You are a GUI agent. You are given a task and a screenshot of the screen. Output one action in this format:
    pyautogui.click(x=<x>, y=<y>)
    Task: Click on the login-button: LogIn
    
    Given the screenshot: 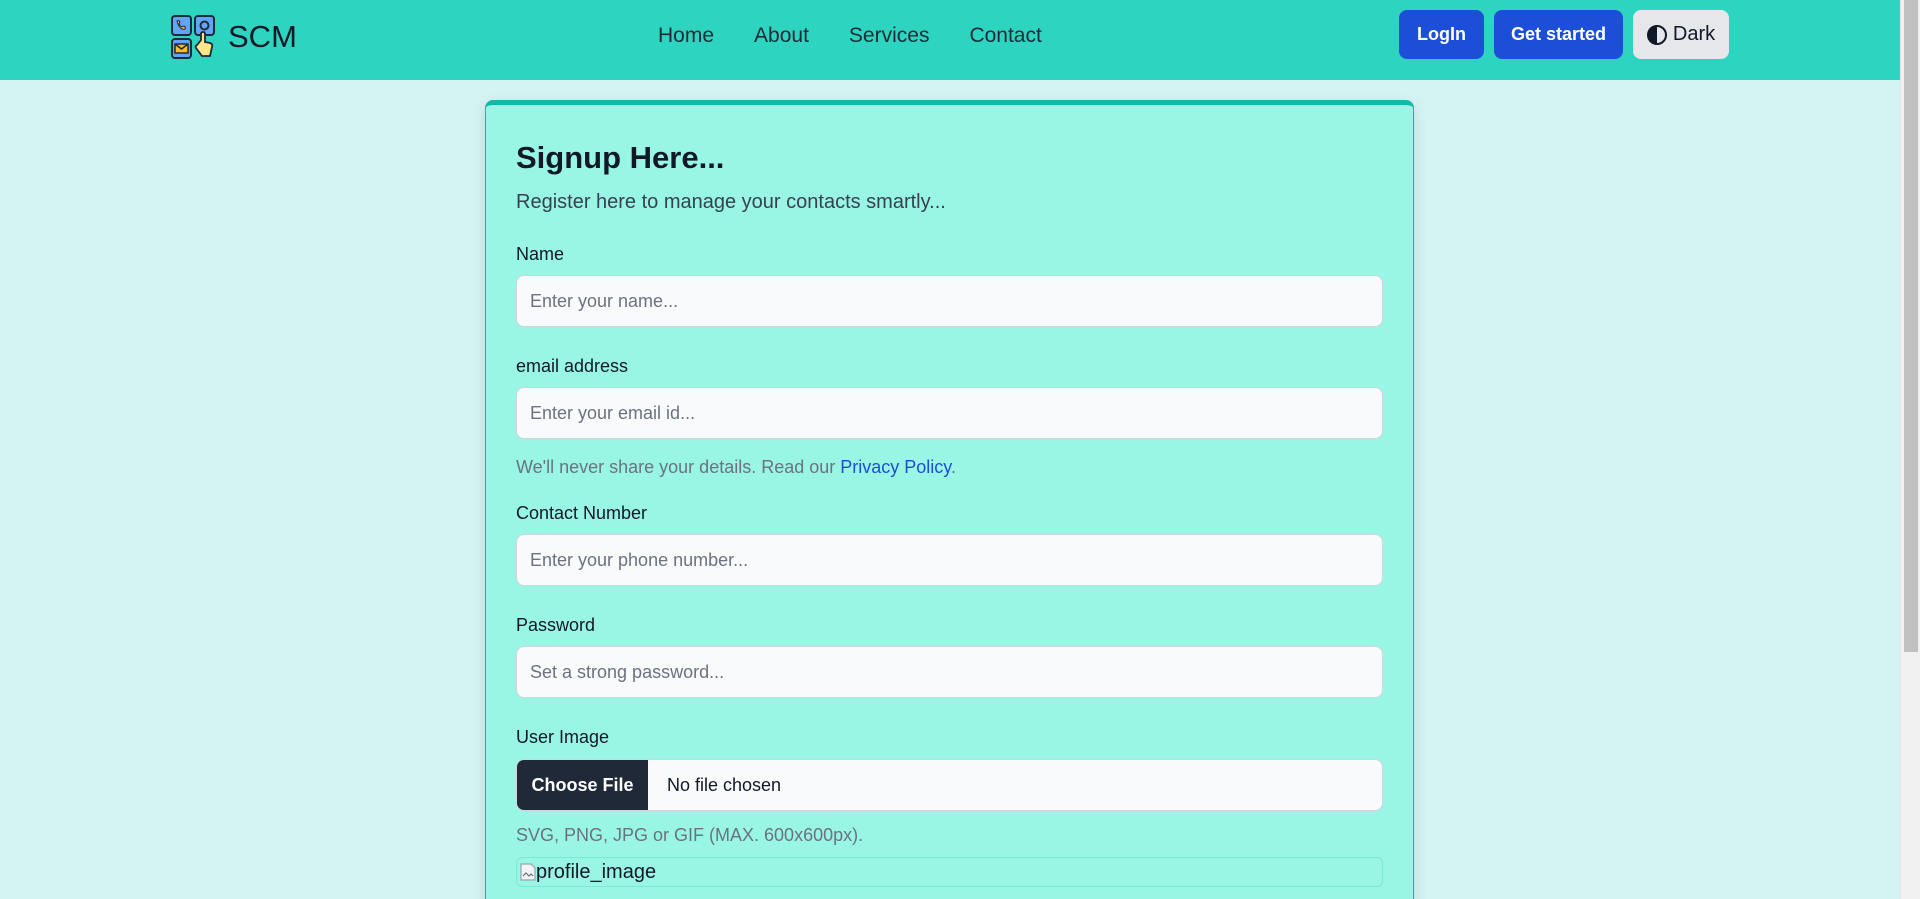 What is the action you would take?
    pyautogui.click(x=1441, y=34)
    